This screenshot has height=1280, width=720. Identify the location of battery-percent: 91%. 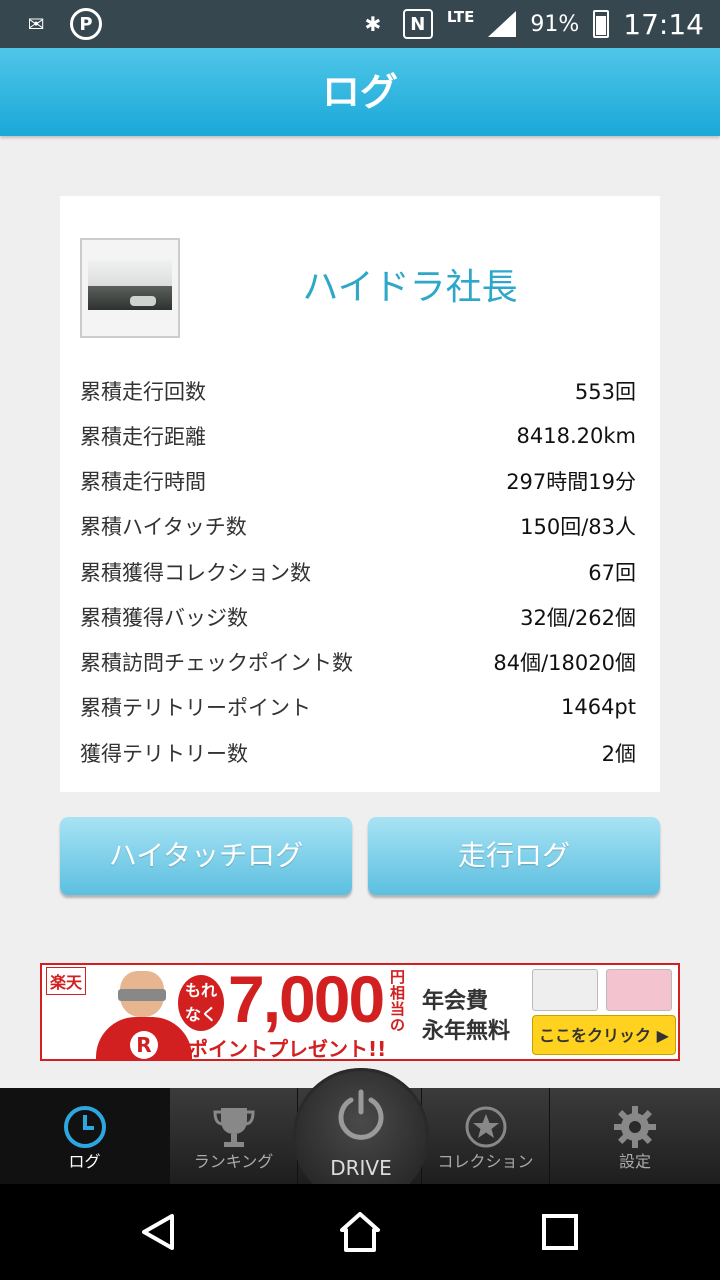
(555, 24).